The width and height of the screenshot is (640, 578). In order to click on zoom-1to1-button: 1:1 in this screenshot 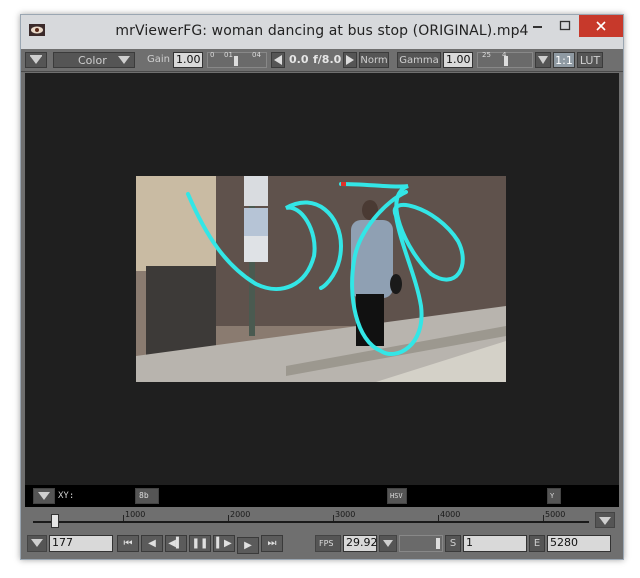, I will do `click(564, 60)`.